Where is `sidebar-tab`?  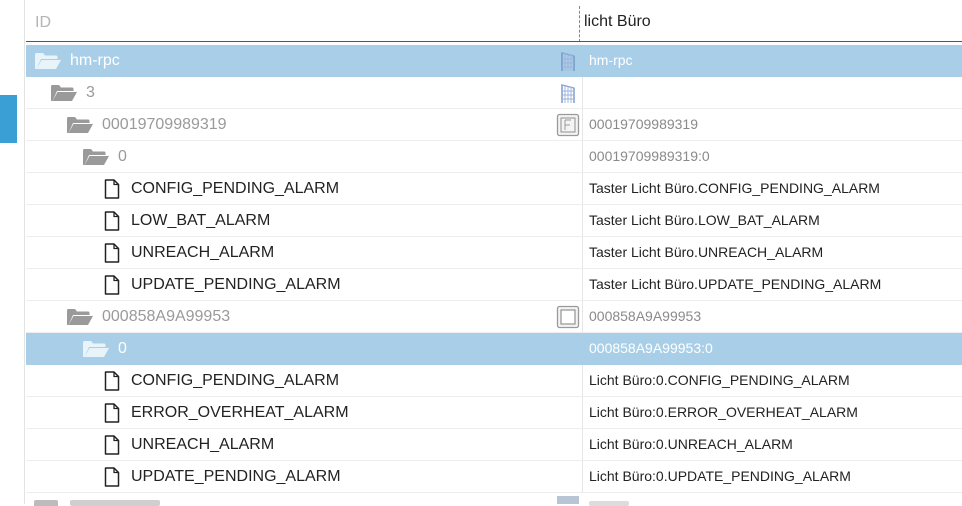
sidebar-tab is located at coordinates (8, 119).